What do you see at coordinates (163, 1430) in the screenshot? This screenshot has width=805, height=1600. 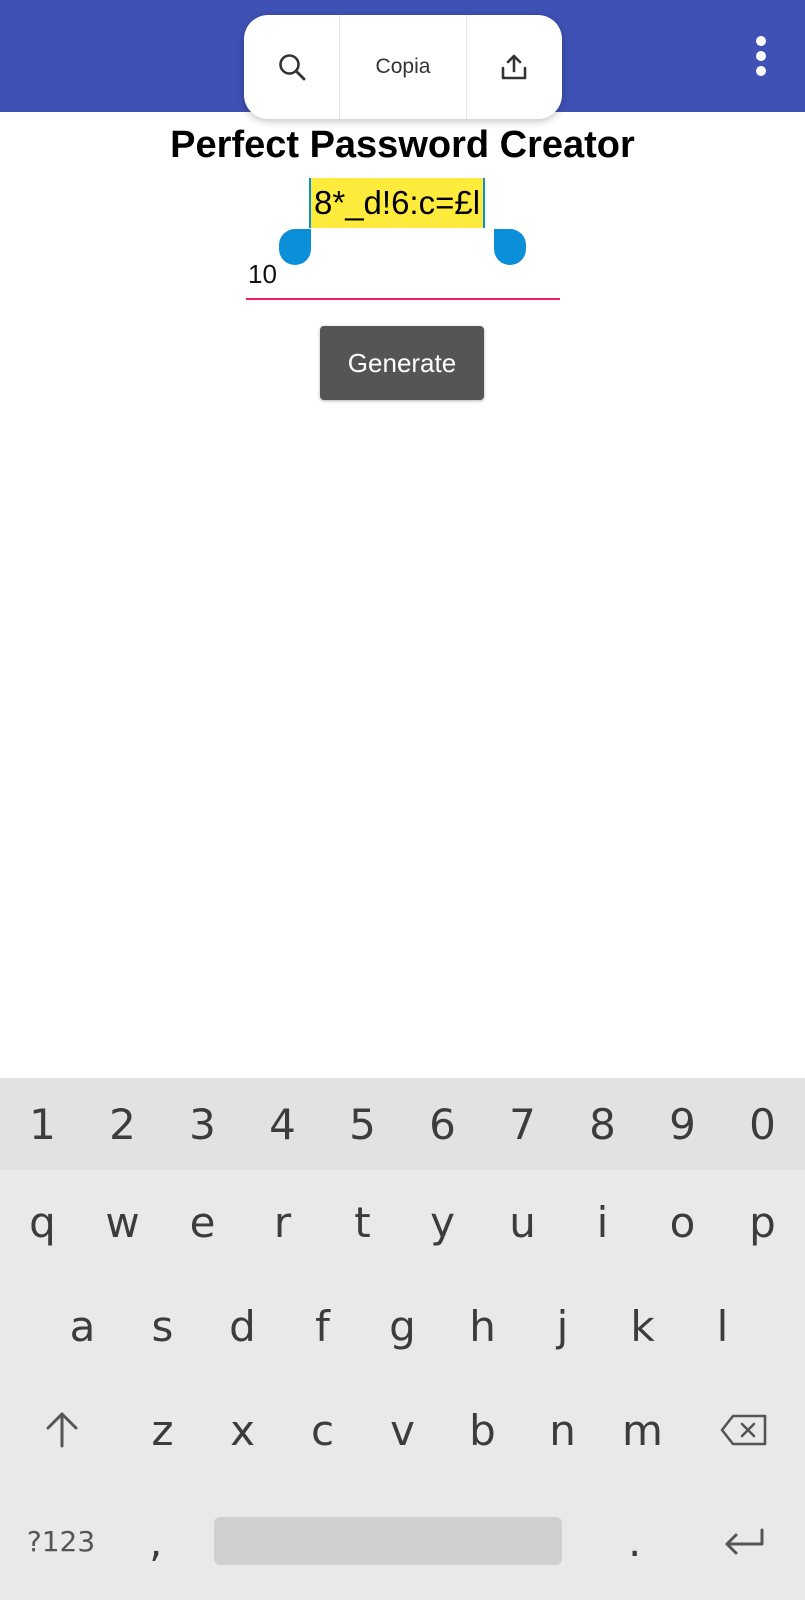 I see `key-z: z` at bounding box center [163, 1430].